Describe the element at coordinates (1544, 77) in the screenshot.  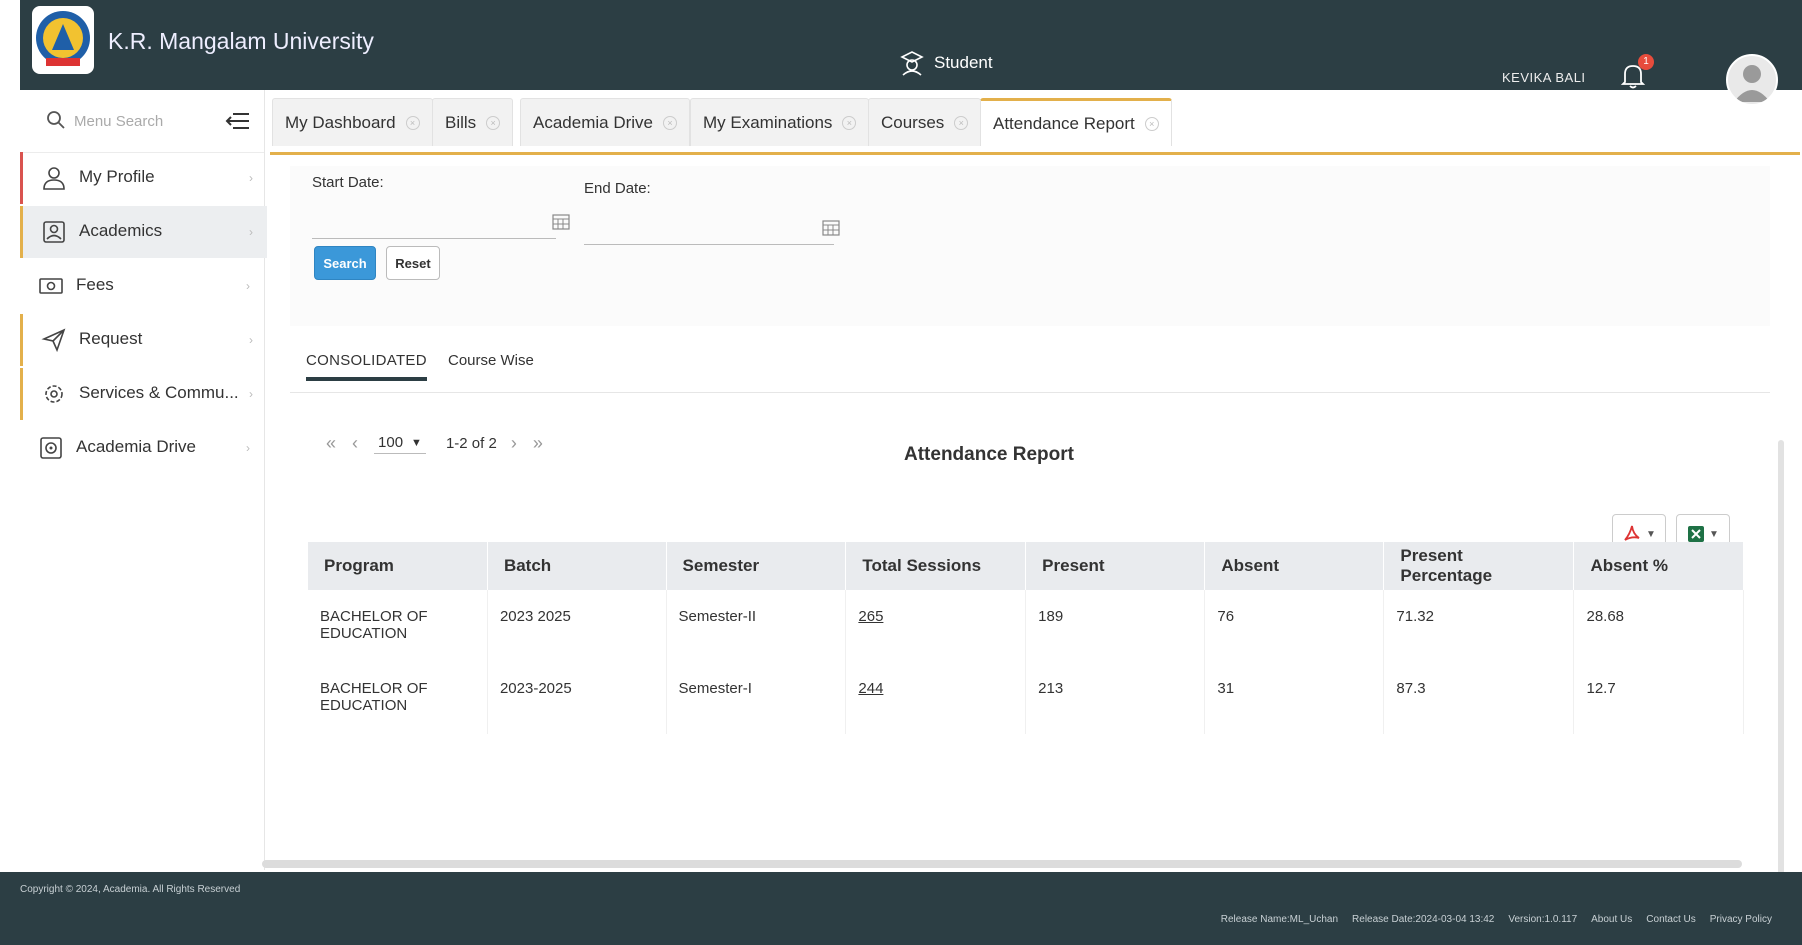
I see `user-name: KEVIKA BALI` at that location.